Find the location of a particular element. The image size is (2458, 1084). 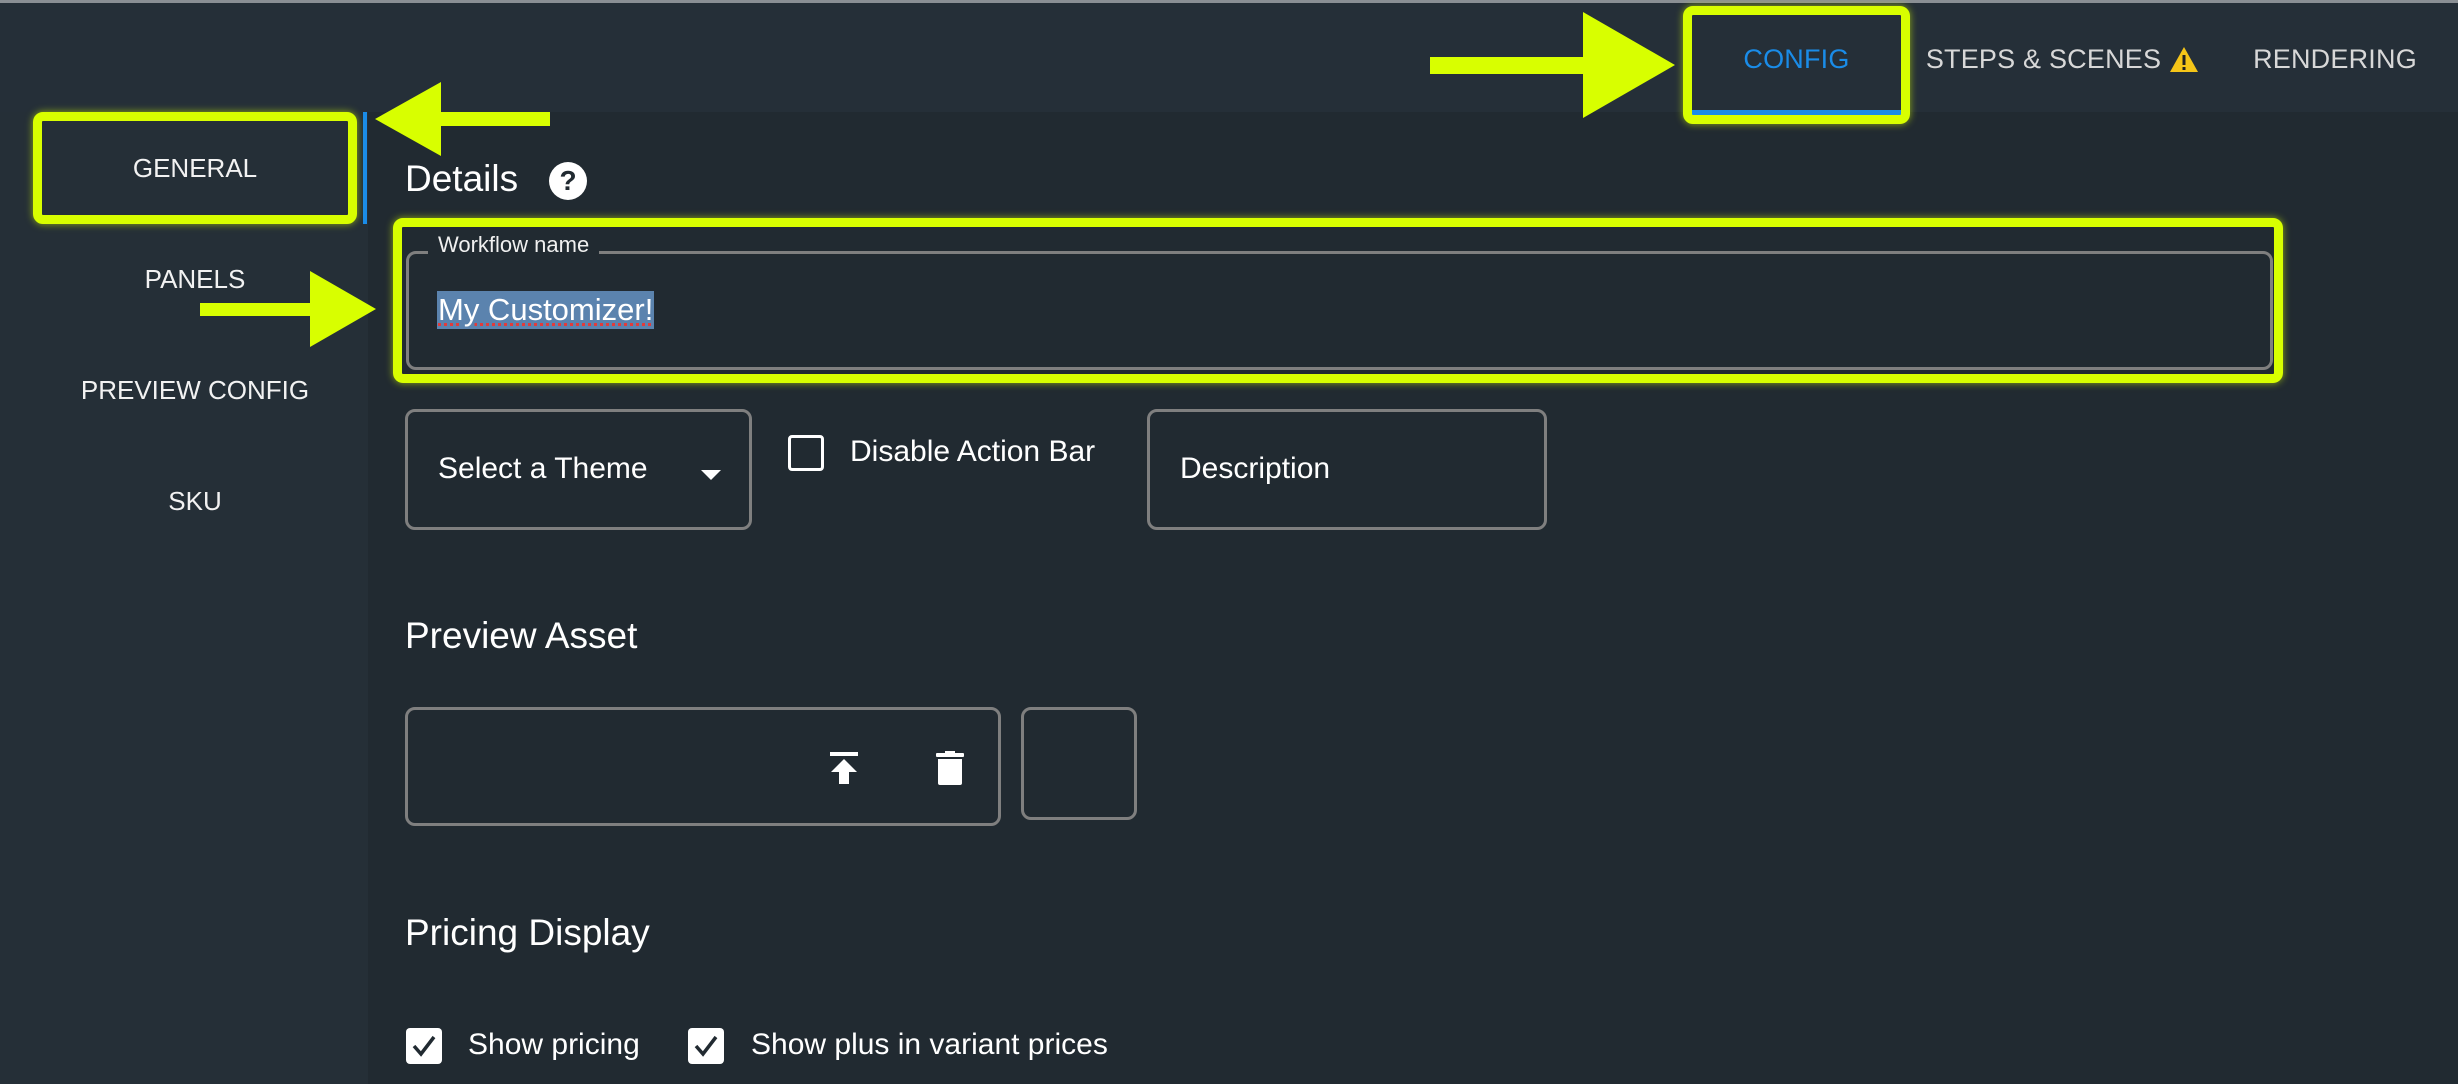

active-tab-indicator is located at coordinates (1796, 112).